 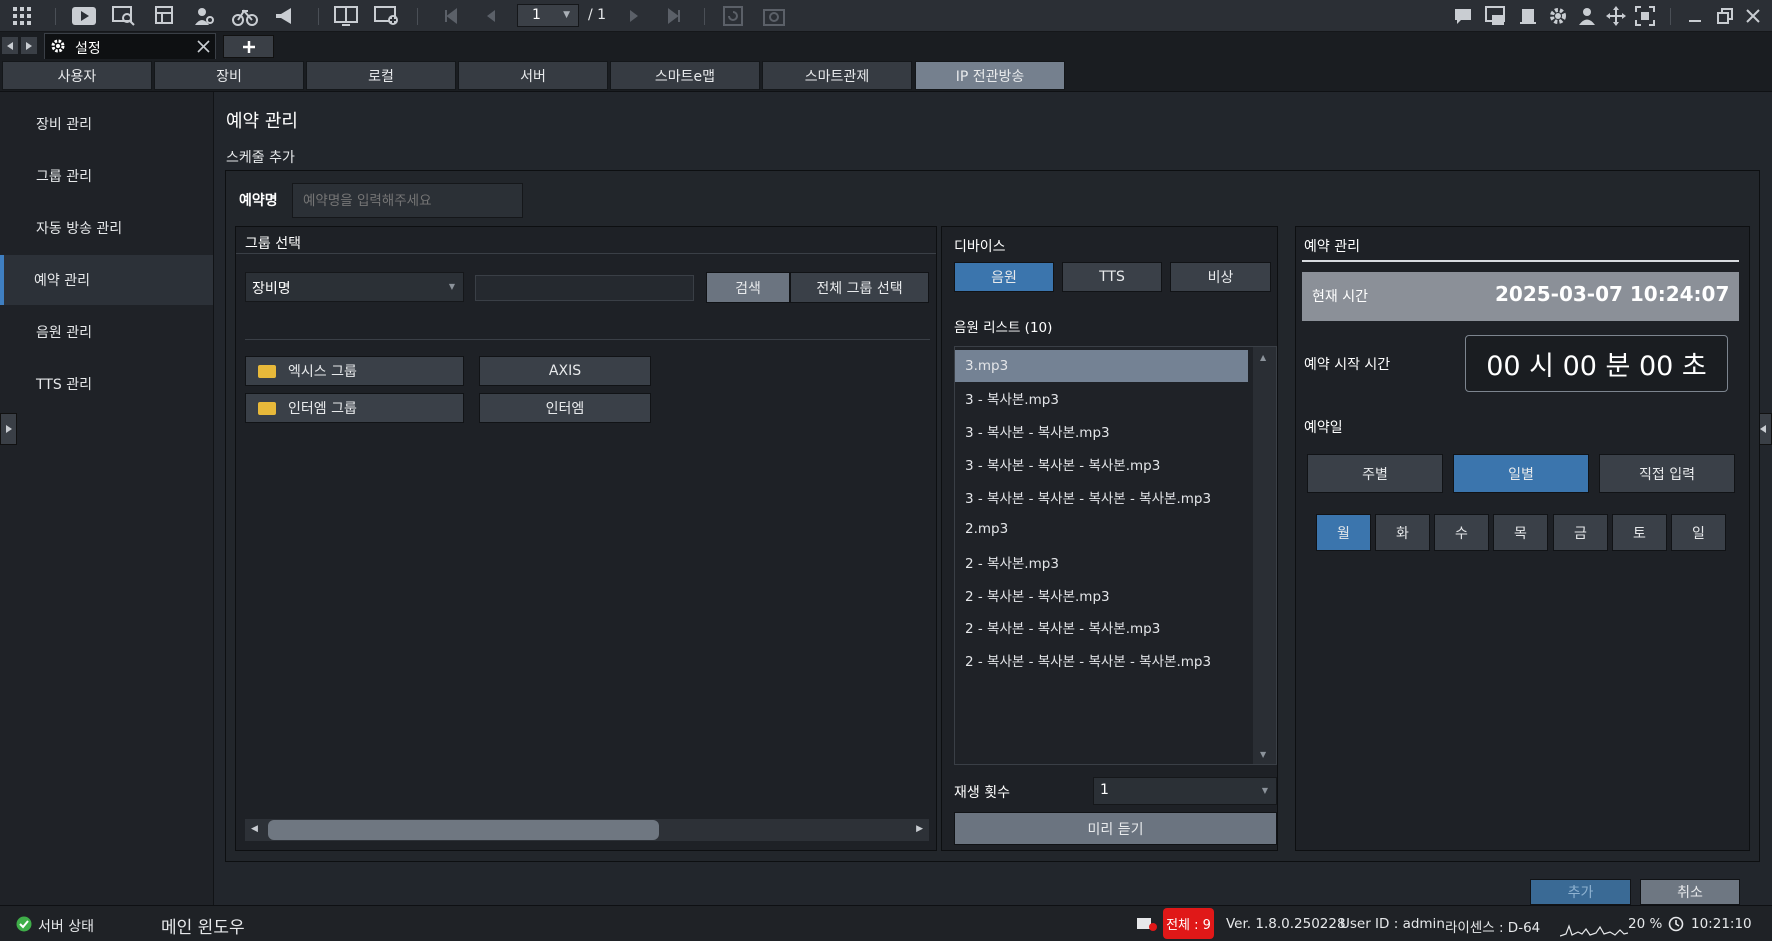 I want to click on list-item: 3 - 복사본 - 복사본 - 복사본.mp3, so click(x=1101, y=464).